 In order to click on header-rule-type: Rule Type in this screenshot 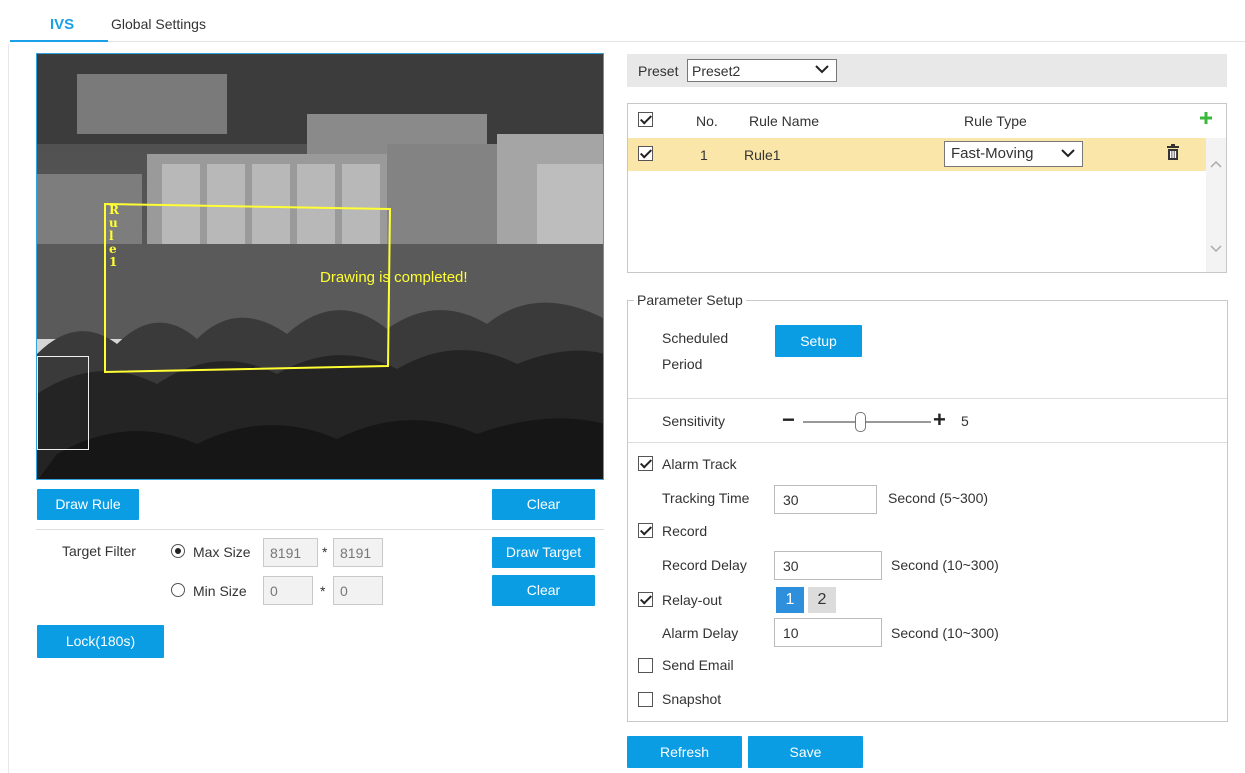, I will do `click(995, 121)`.